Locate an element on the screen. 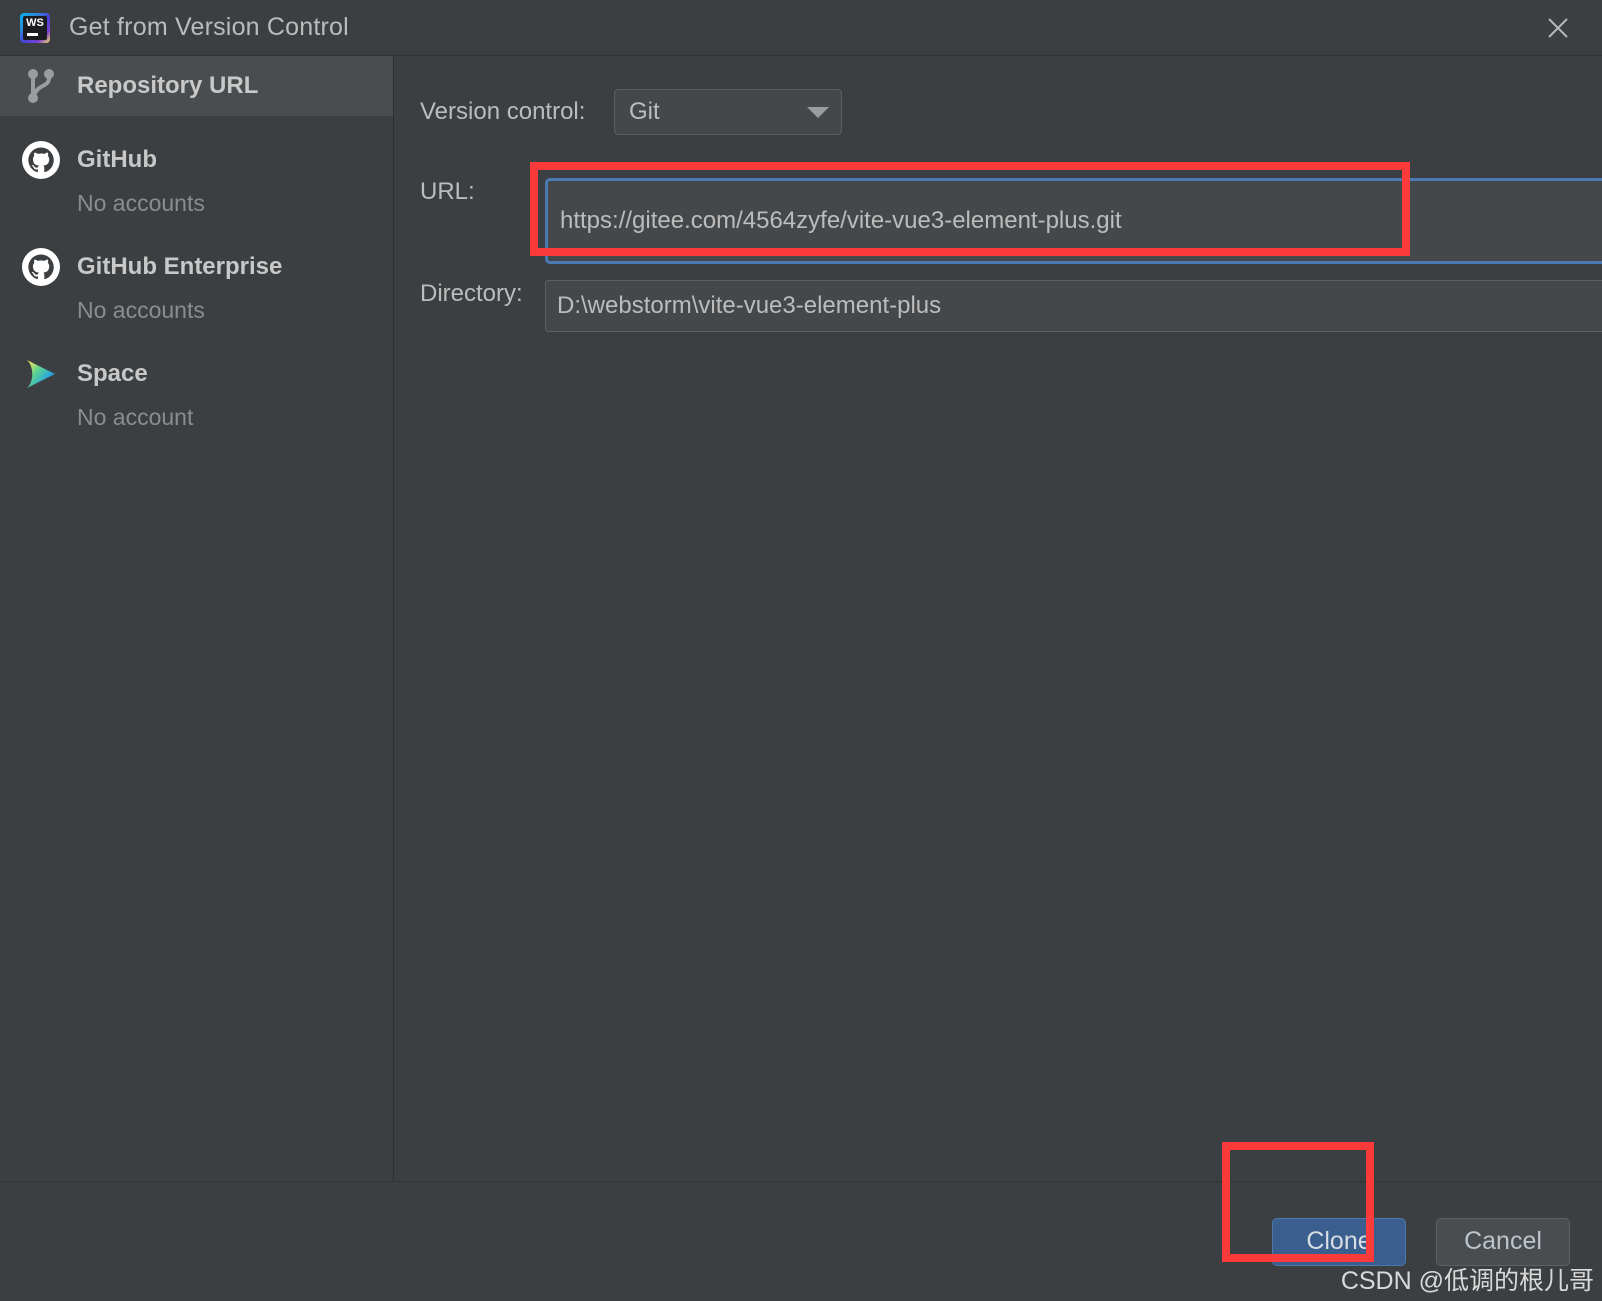 The height and width of the screenshot is (1301, 1602). url-text-area is located at coordinates (1075, 221).